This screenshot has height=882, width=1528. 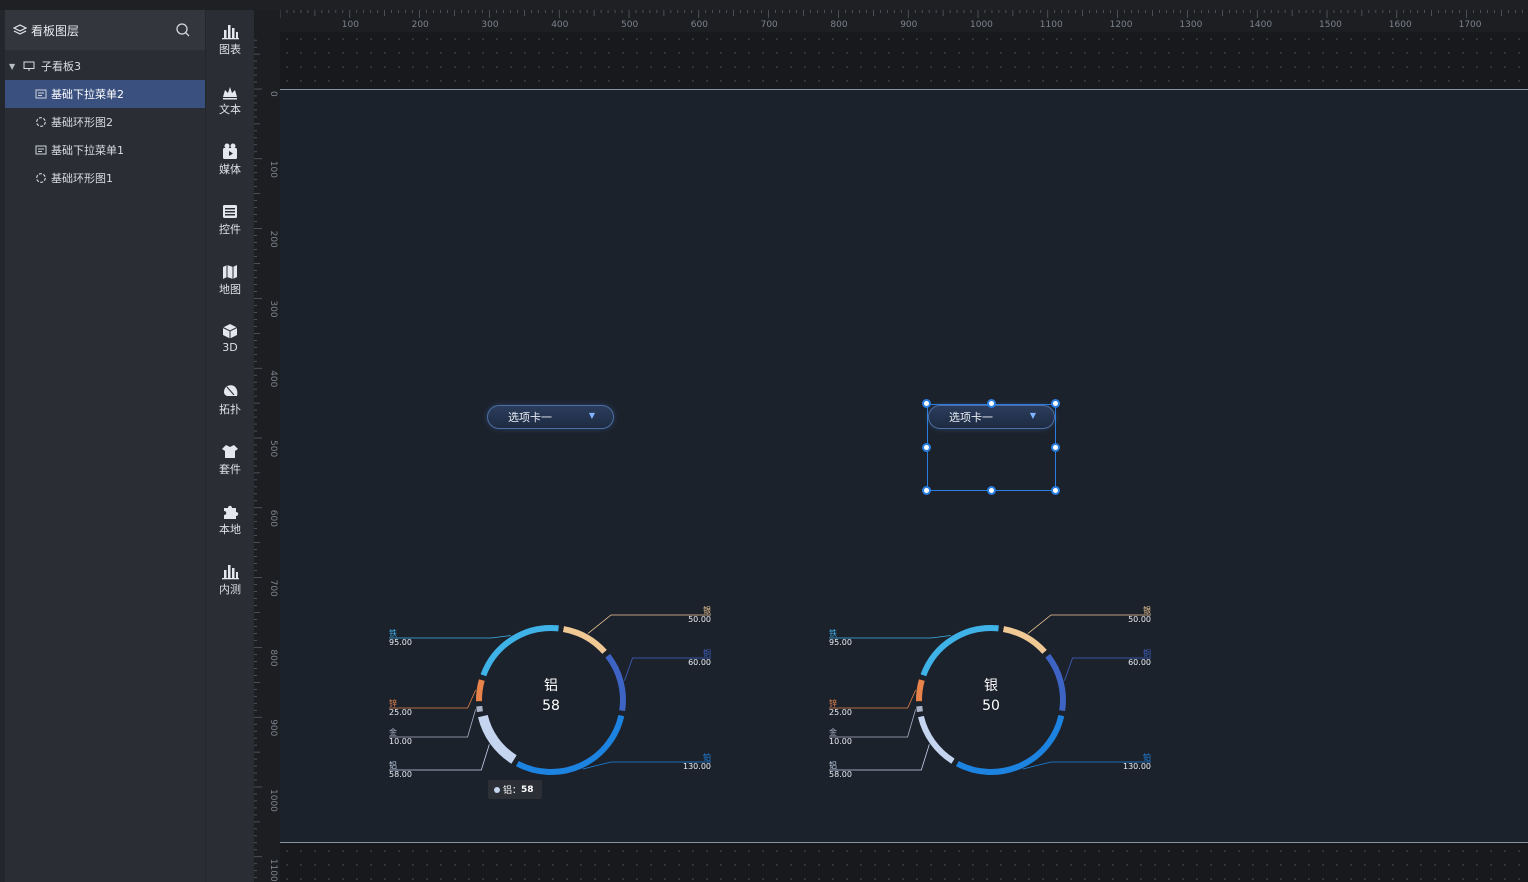 I want to click on tooltip-label: 铝：, so click(x=512, y=791).